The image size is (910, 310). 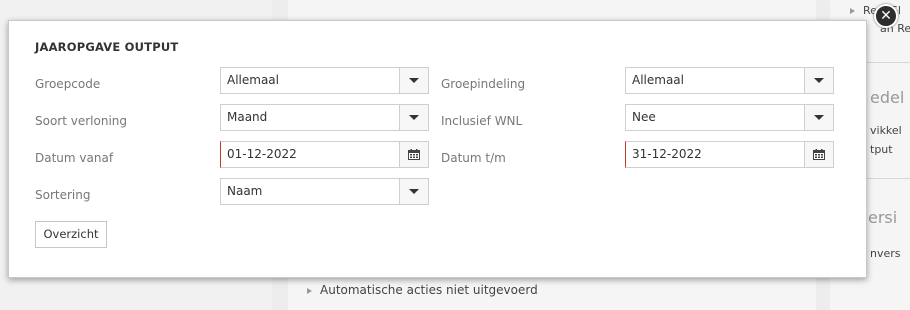 What do you see at coordinates (68, 84) in the screenshot?
I see `groepcode-label: Groepcode` at bounding box center [68, 84].